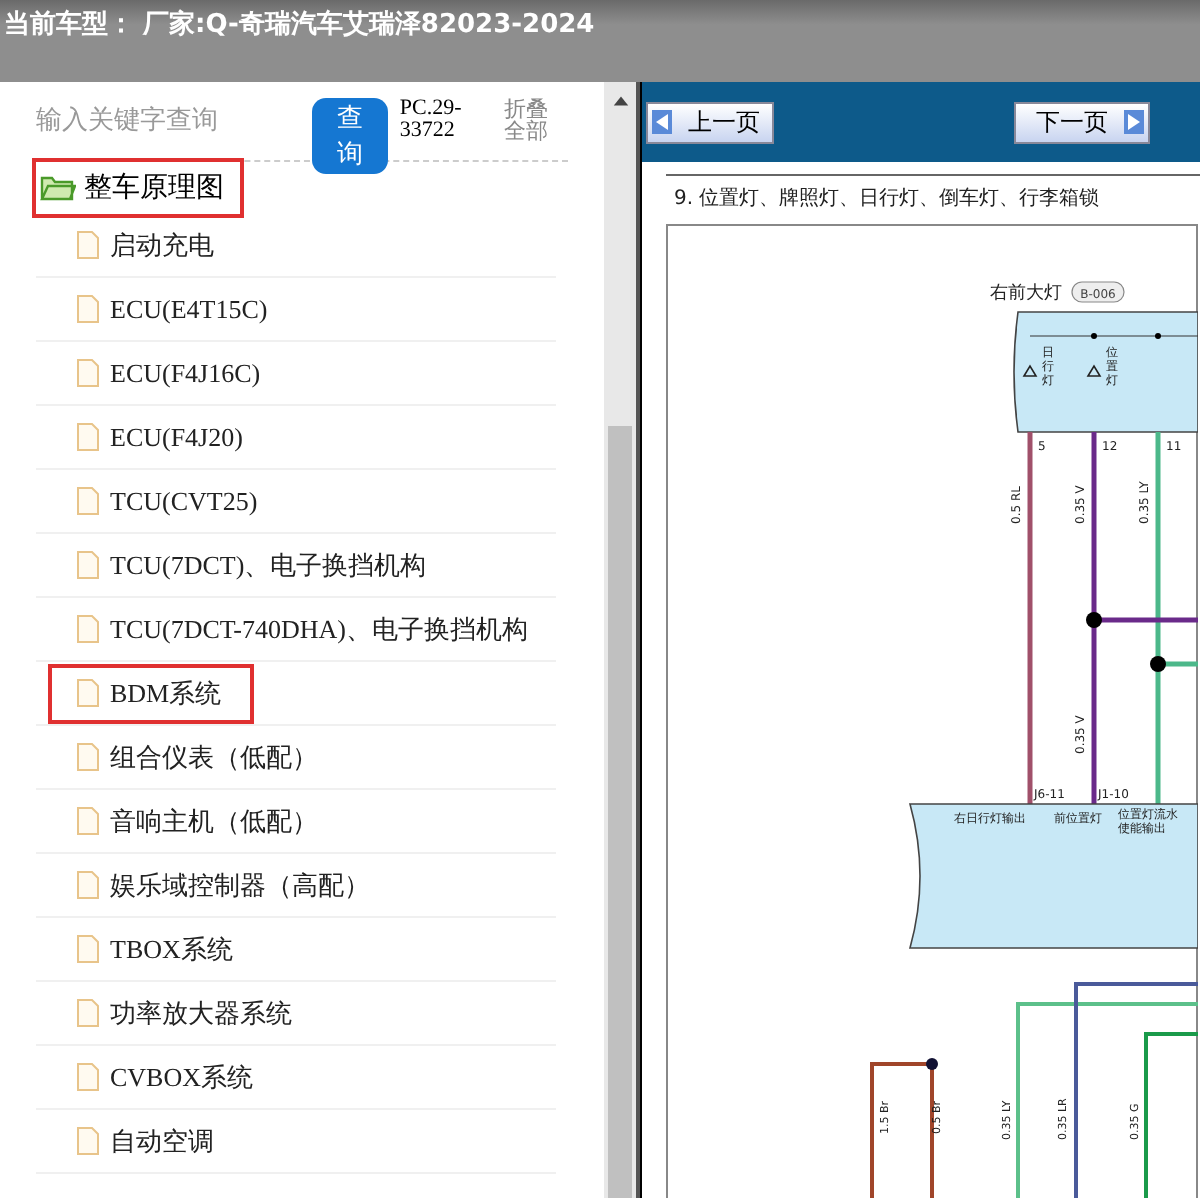  What do you see at coordinates (350, 136) in the screenshot?
I see `search-button: 查询` at bounding box center [350, 136].